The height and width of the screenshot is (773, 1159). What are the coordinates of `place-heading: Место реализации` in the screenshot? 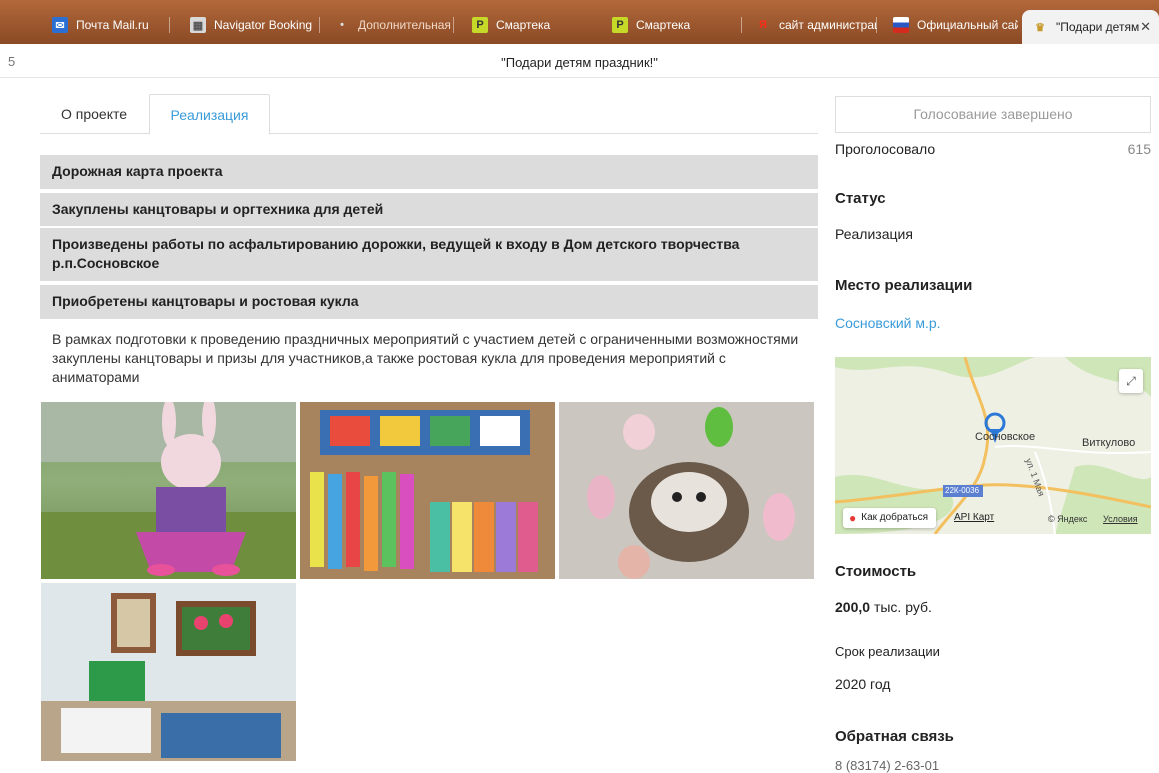 It's located at (904, 285).